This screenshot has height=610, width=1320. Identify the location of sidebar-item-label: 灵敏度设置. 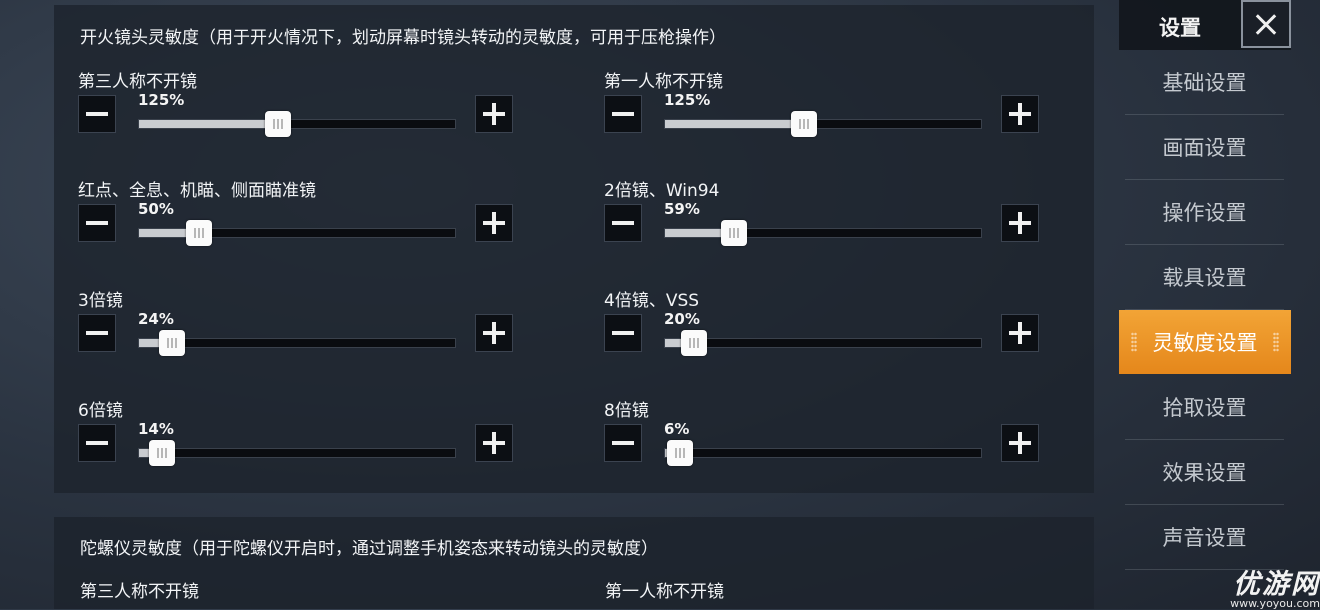
(1205, 343).